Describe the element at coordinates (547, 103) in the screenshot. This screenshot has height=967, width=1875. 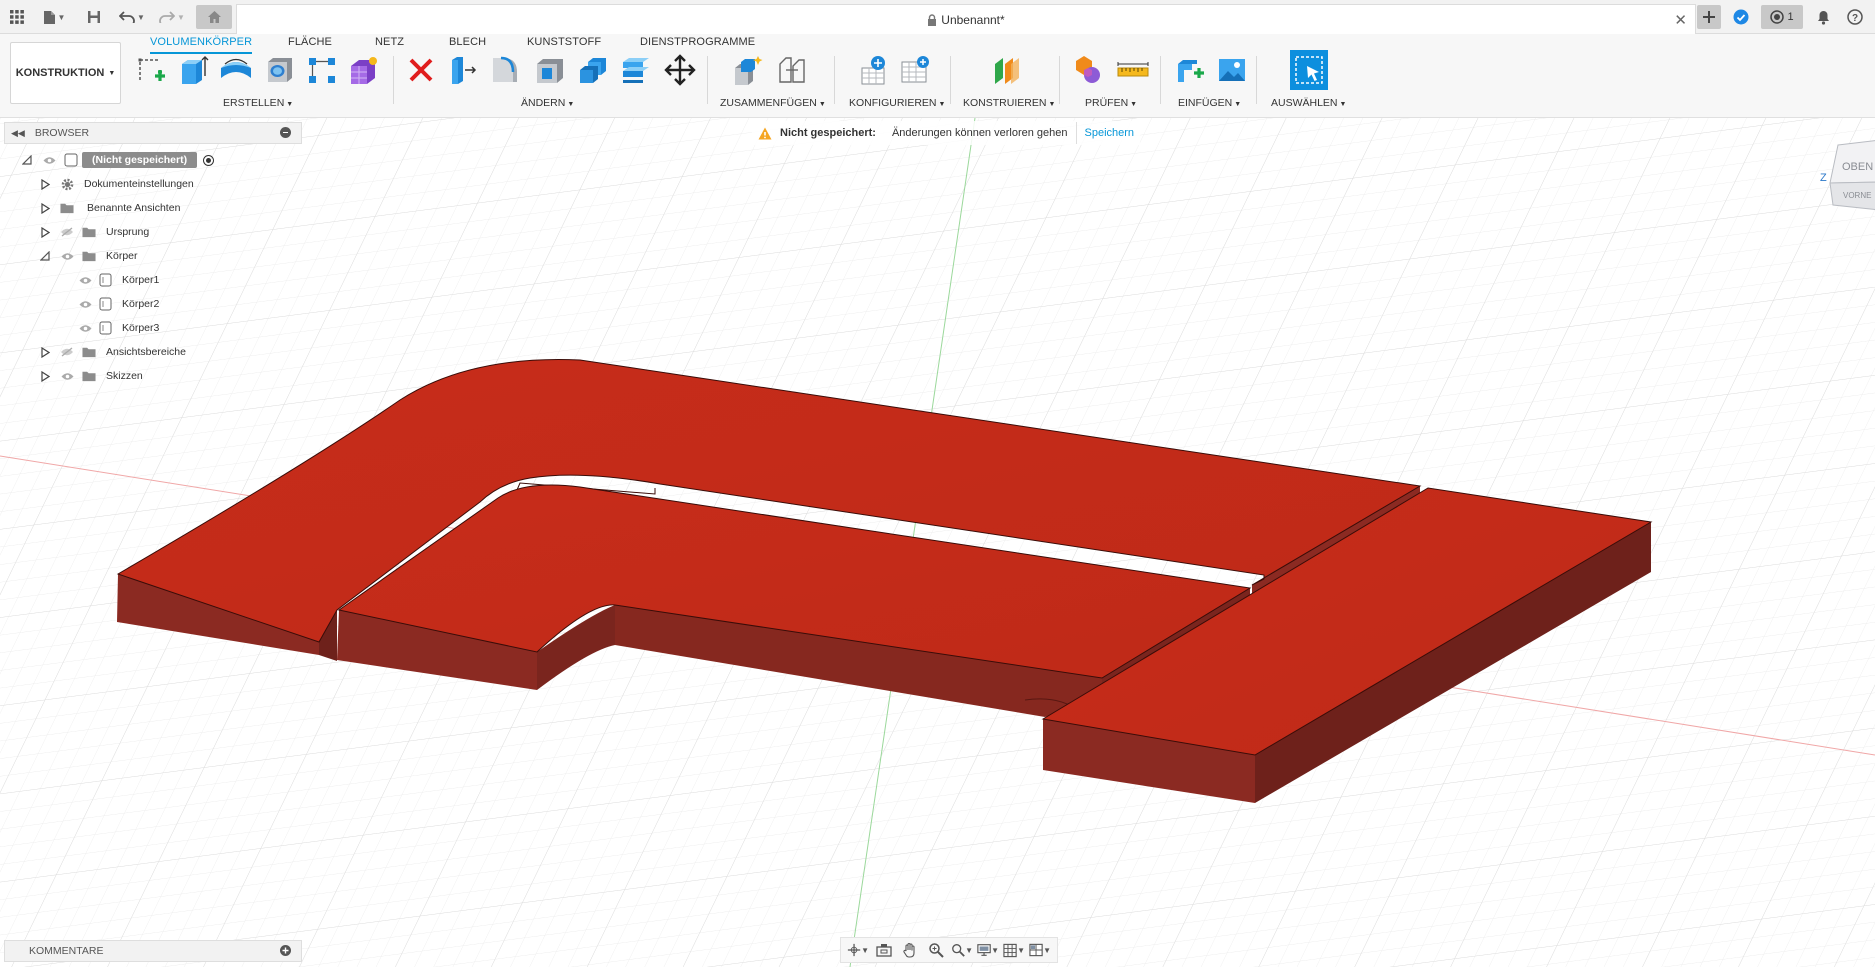
I see `group-aendern: ÄNDERN ▼` at that location.